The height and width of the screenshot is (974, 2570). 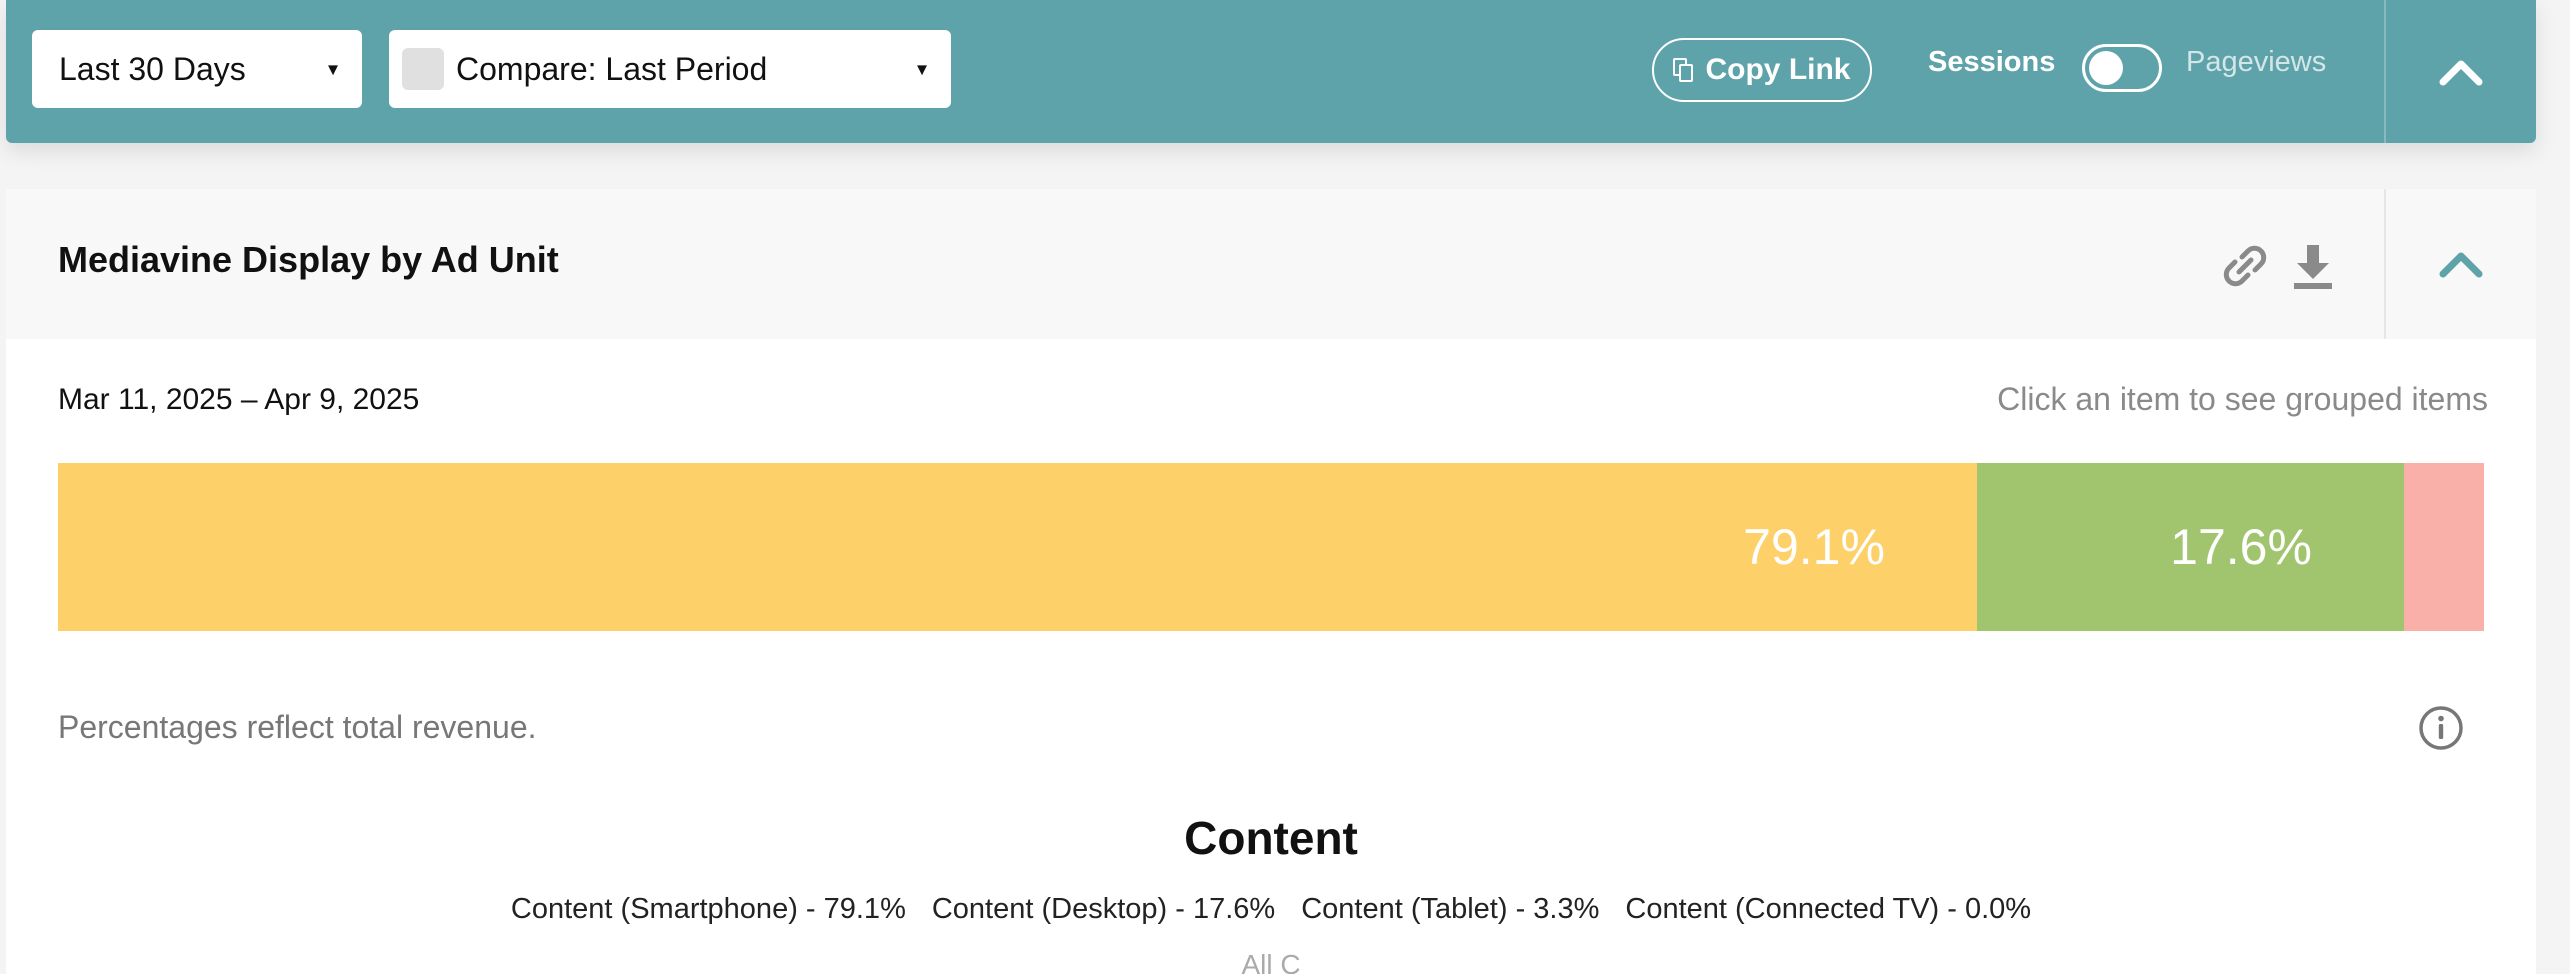 I want to click on all-items-label: All C, so click(x=1271, y=961).